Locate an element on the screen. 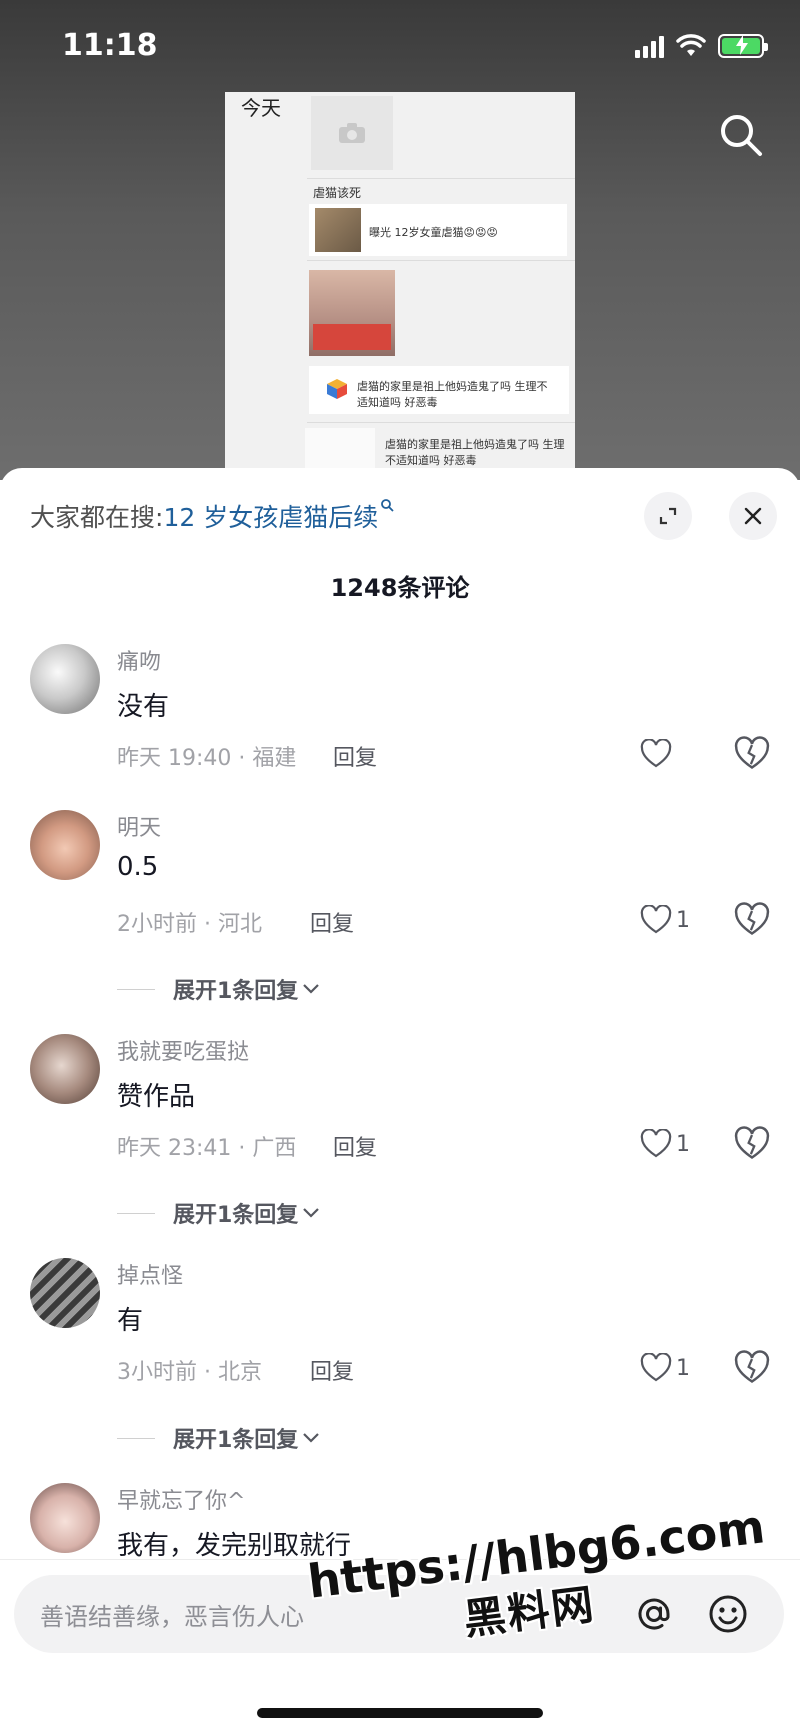 The width and height of the screenshot is (800, 1733). close-button is located at coordinates (753, 516).